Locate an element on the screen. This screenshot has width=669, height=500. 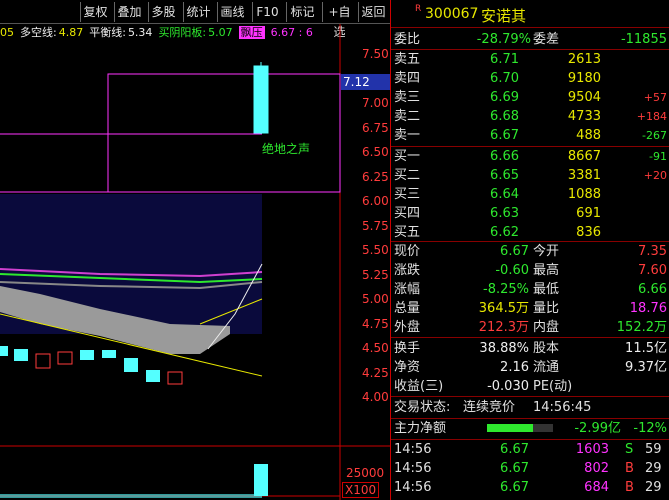
ask-row: 卖五 6.71 2613 is located at coordinates (530, 59).